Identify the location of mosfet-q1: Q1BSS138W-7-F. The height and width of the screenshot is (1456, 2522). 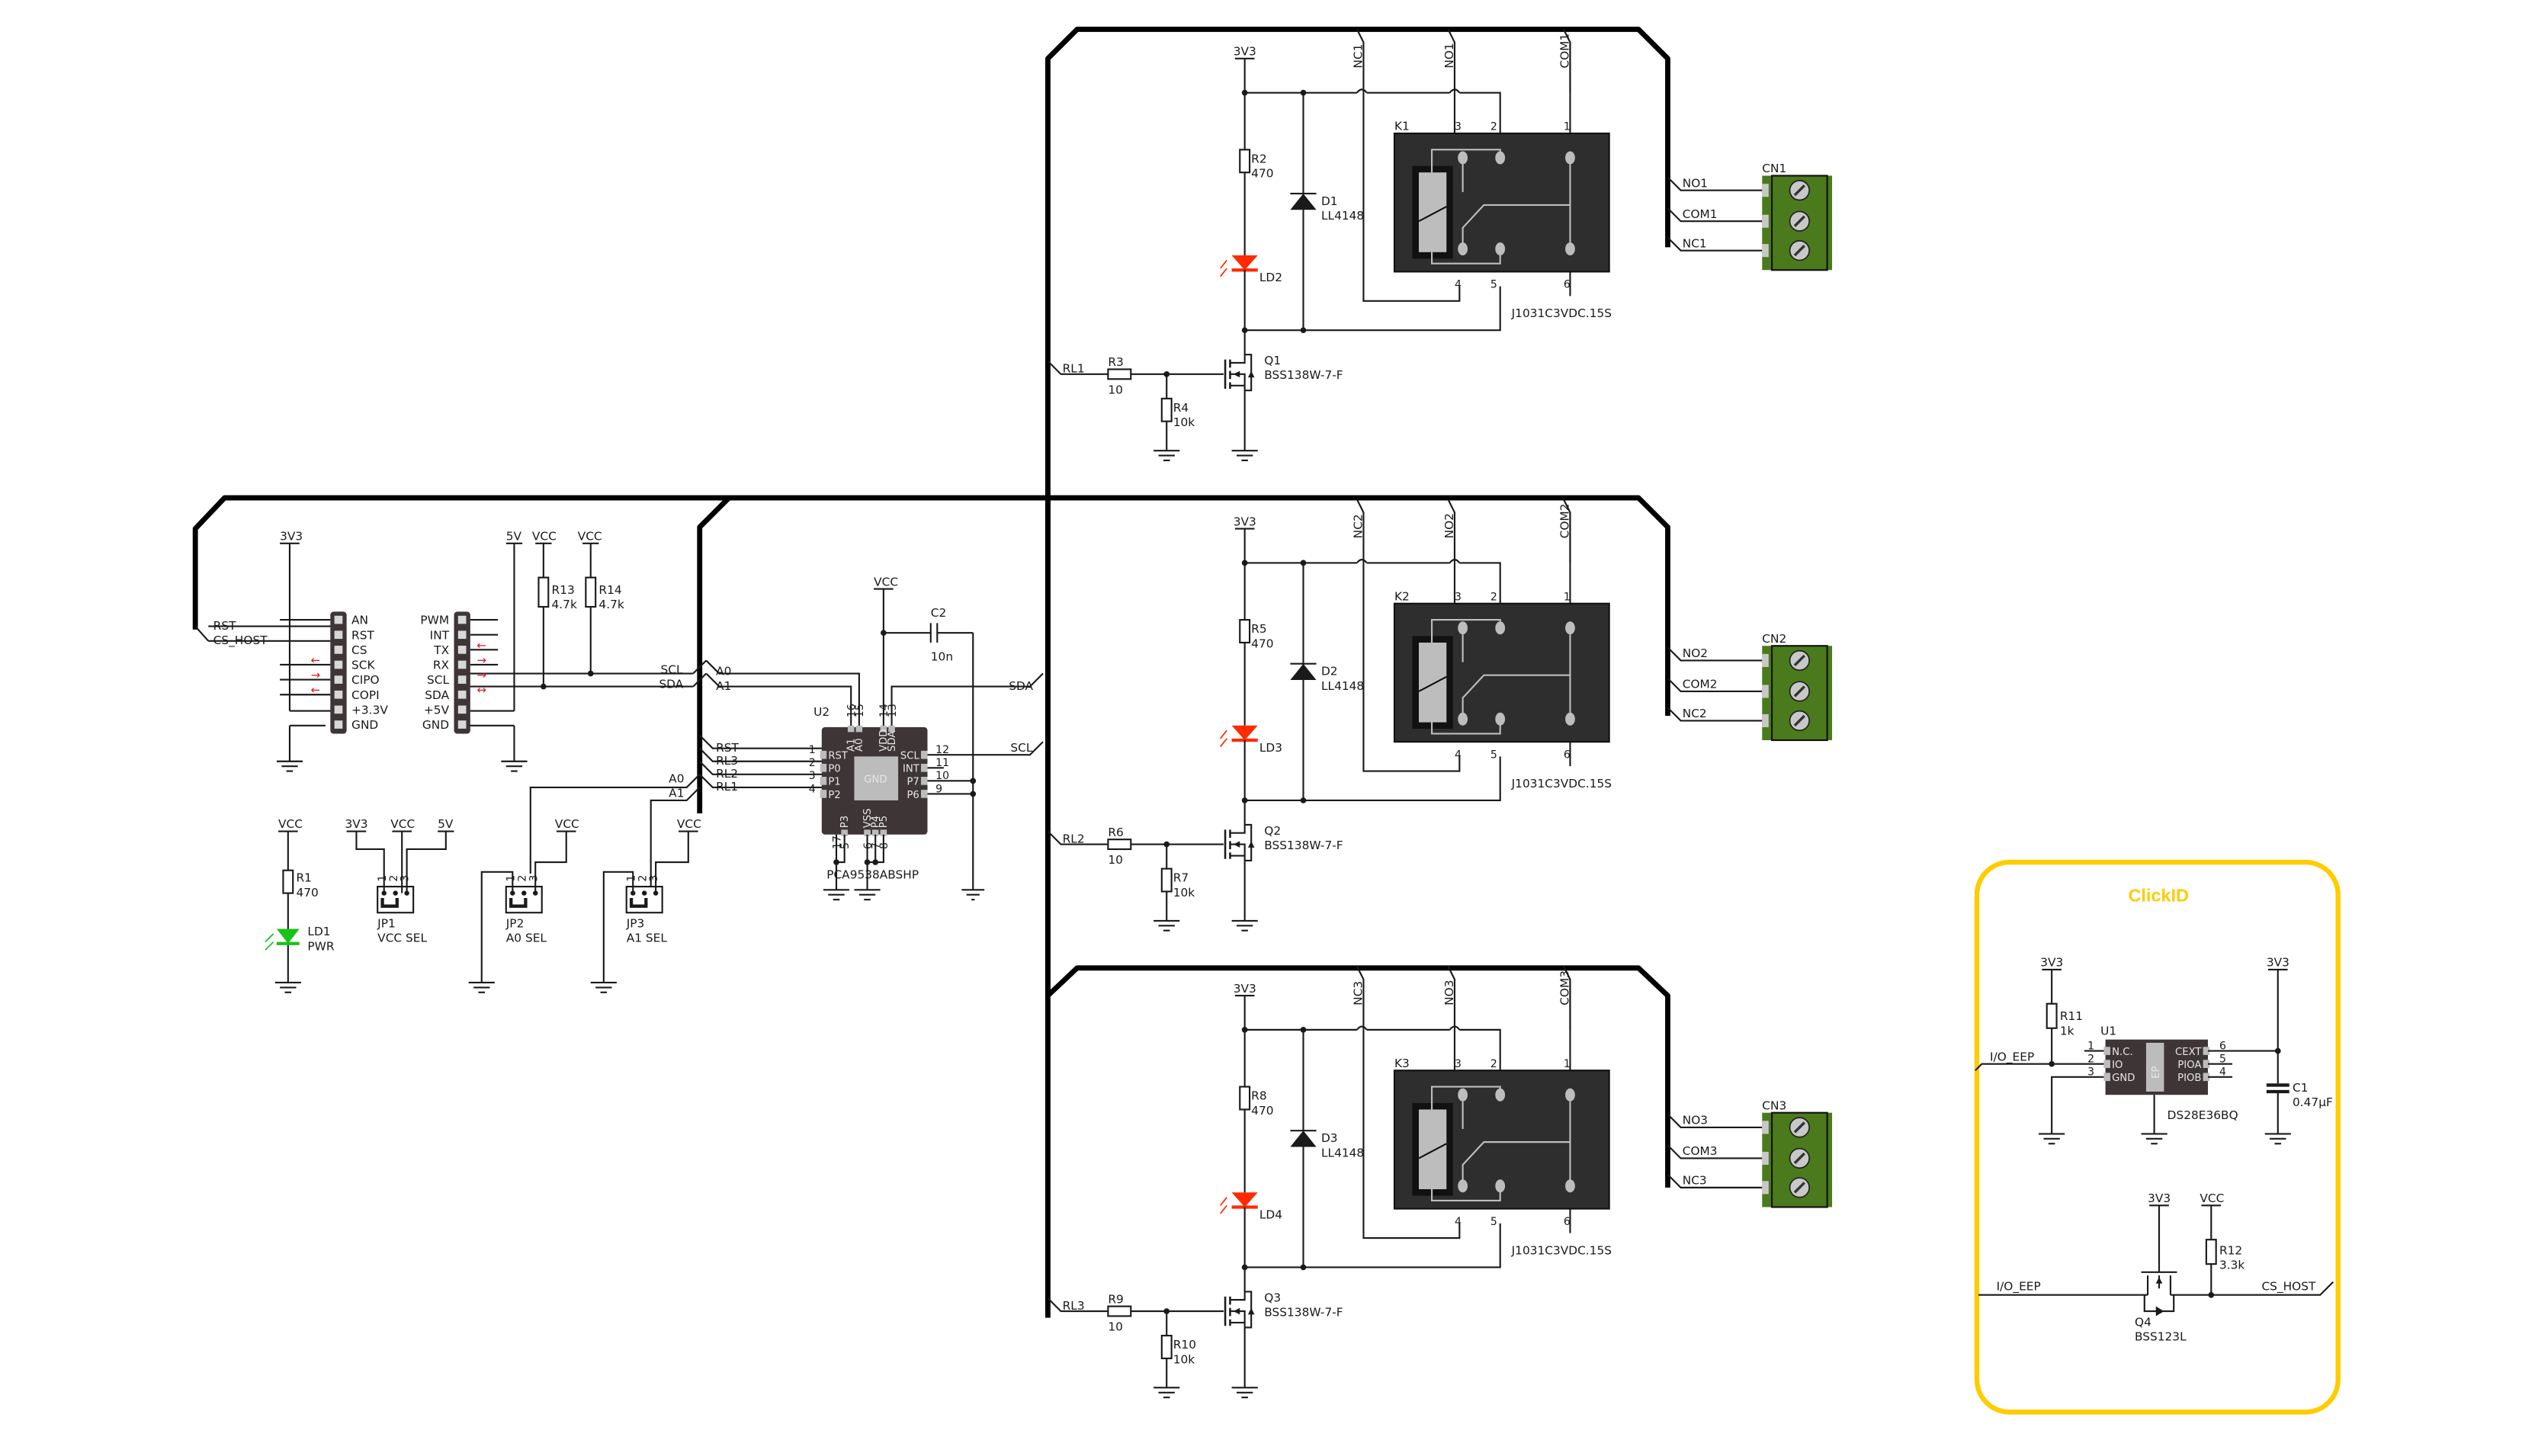
(1284, 402).